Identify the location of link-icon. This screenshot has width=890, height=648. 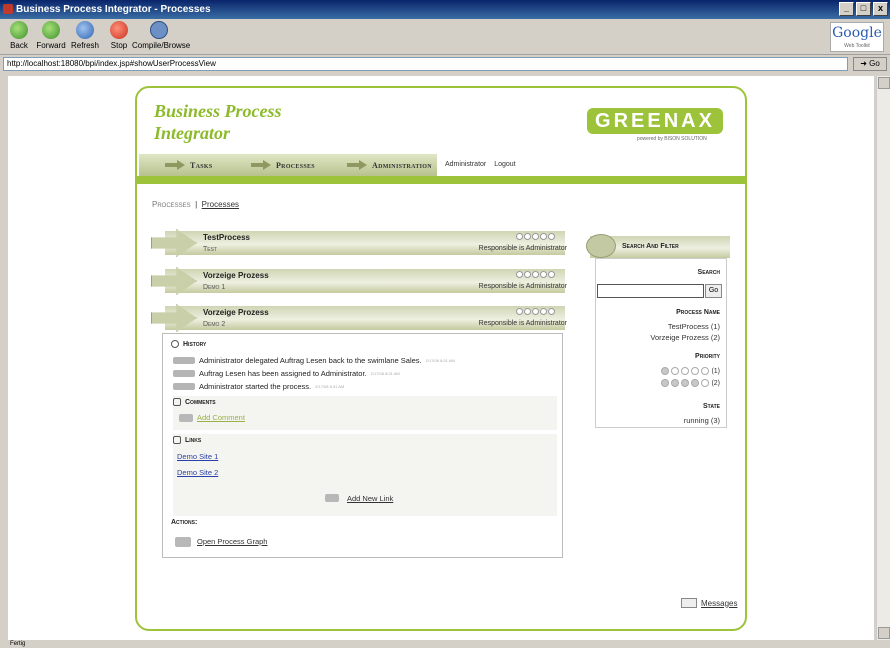
(177, 440).